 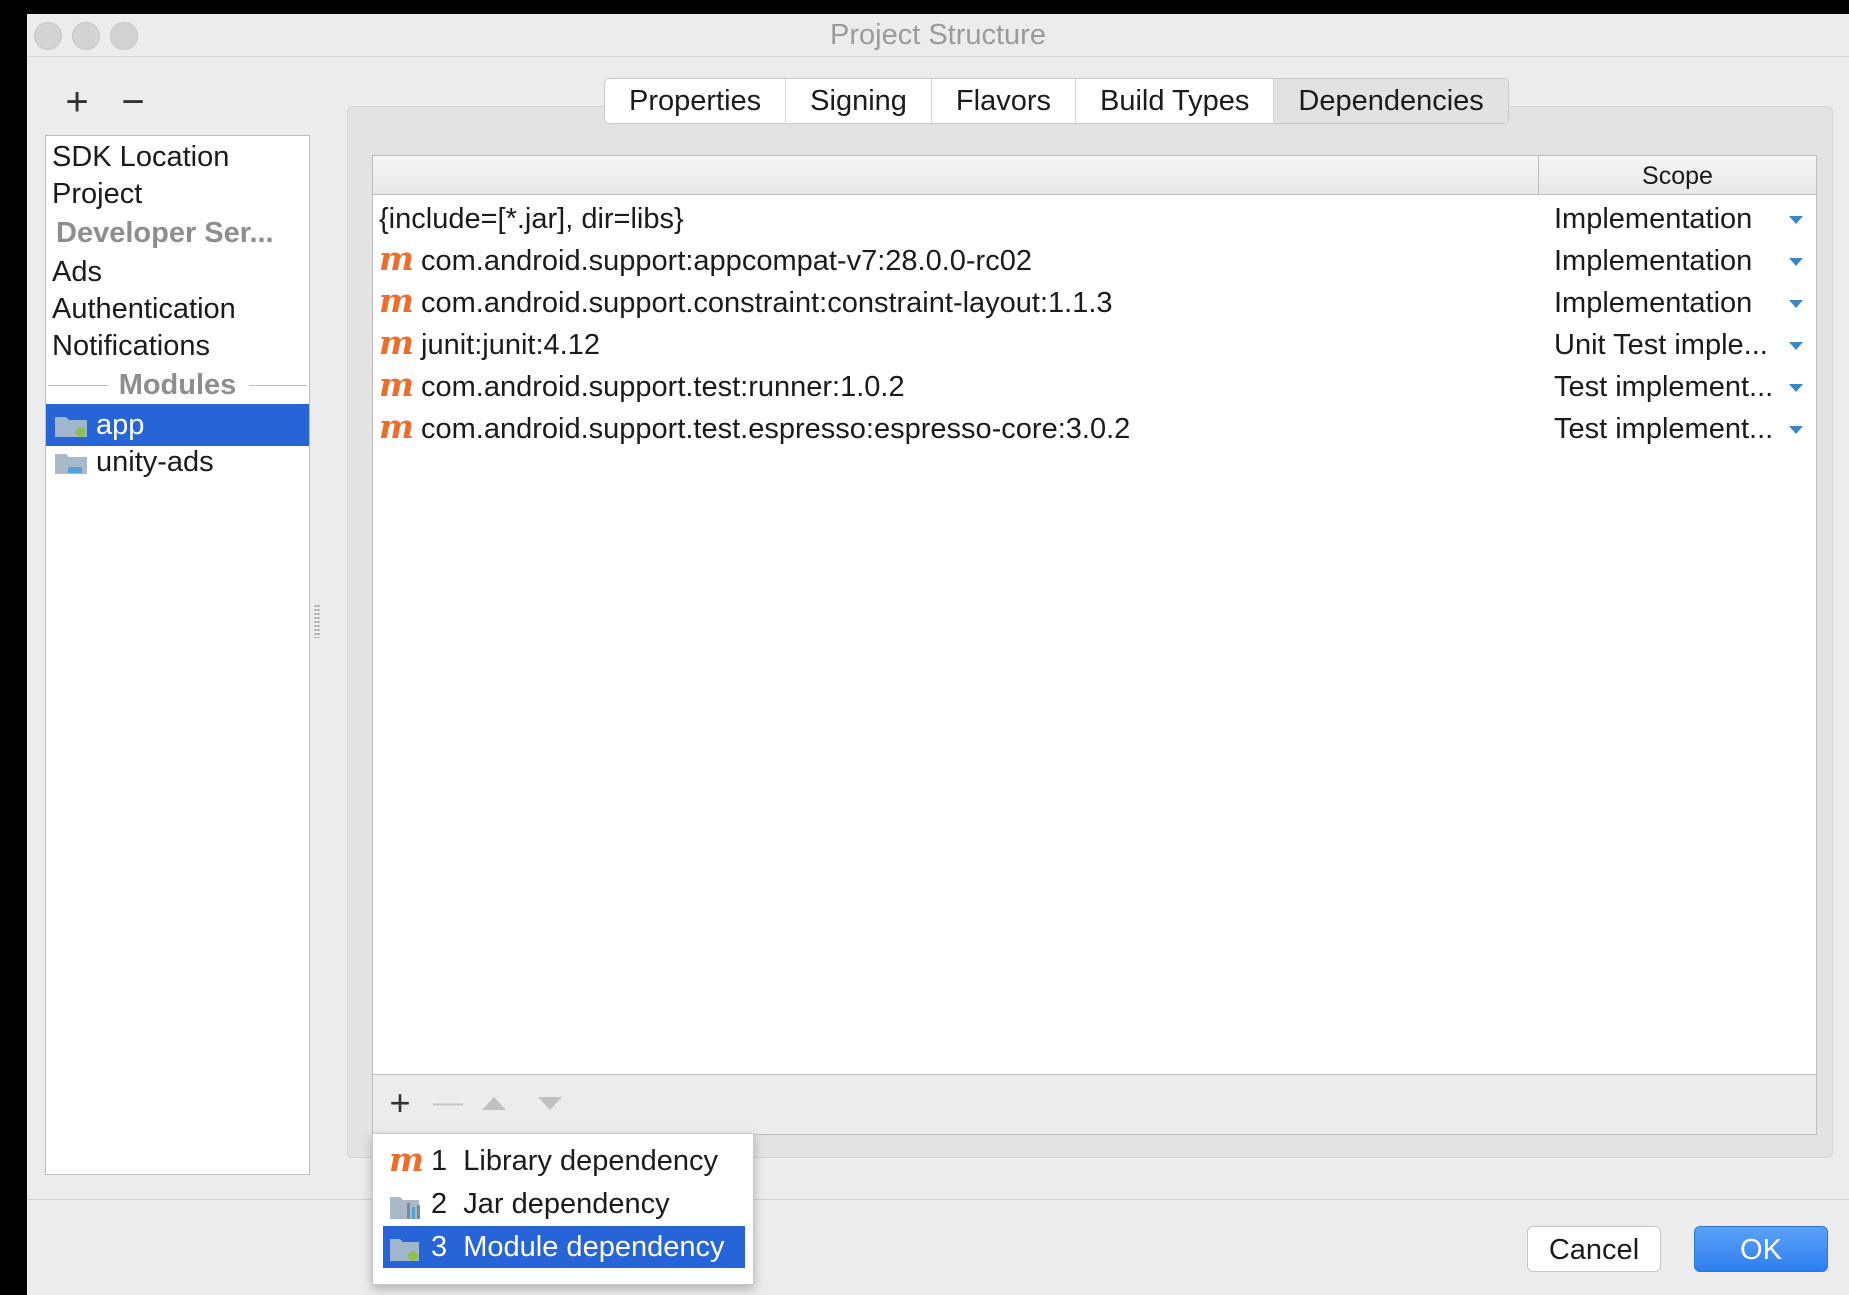 What do you see at coordinates (938, 1199) in the screenshot?
I see `footer-separator` at bounding box center [938, 1199].